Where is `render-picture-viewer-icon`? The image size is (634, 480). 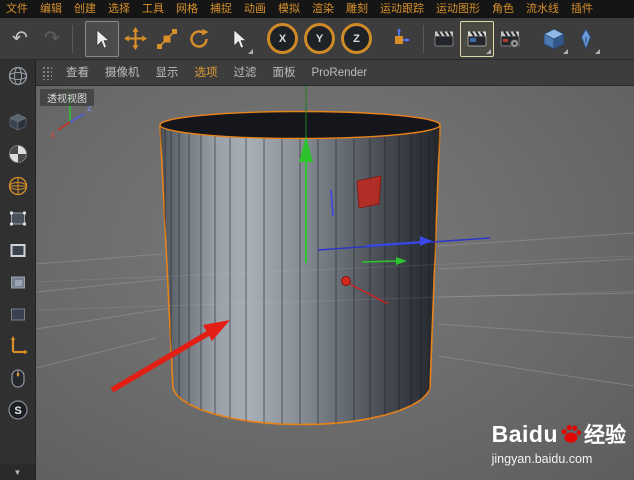 render-picture-viewer-icon is located at coordinates (477, 38).